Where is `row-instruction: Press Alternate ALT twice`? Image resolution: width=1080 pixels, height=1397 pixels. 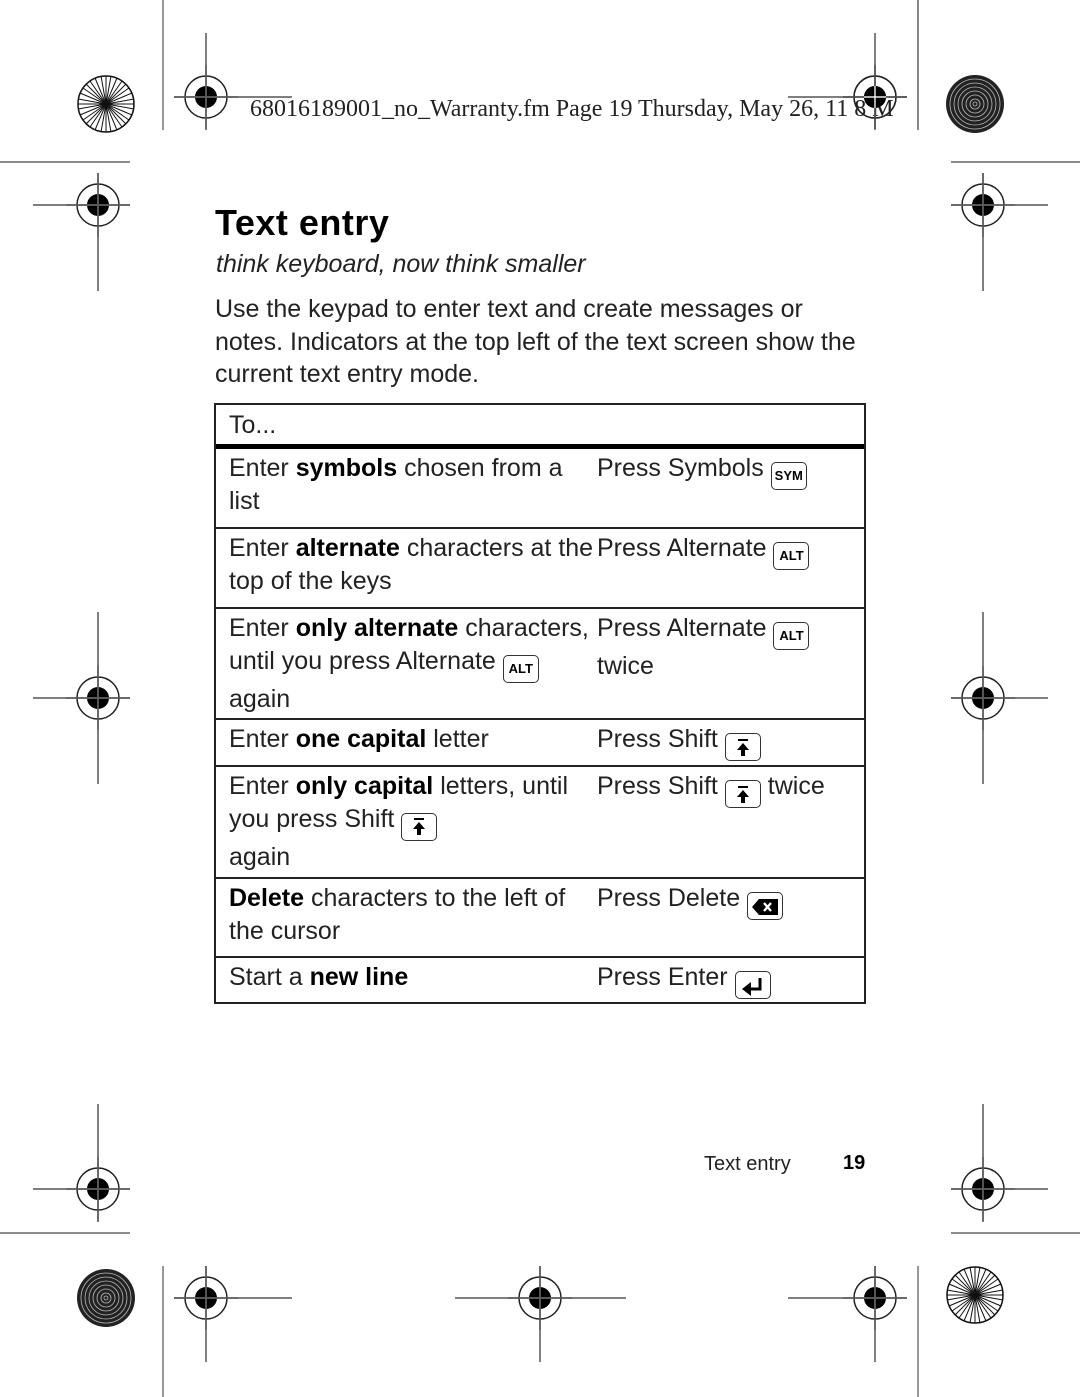 row-instruction: Press Alternate ALT twice is located at coordinates (724, 661).